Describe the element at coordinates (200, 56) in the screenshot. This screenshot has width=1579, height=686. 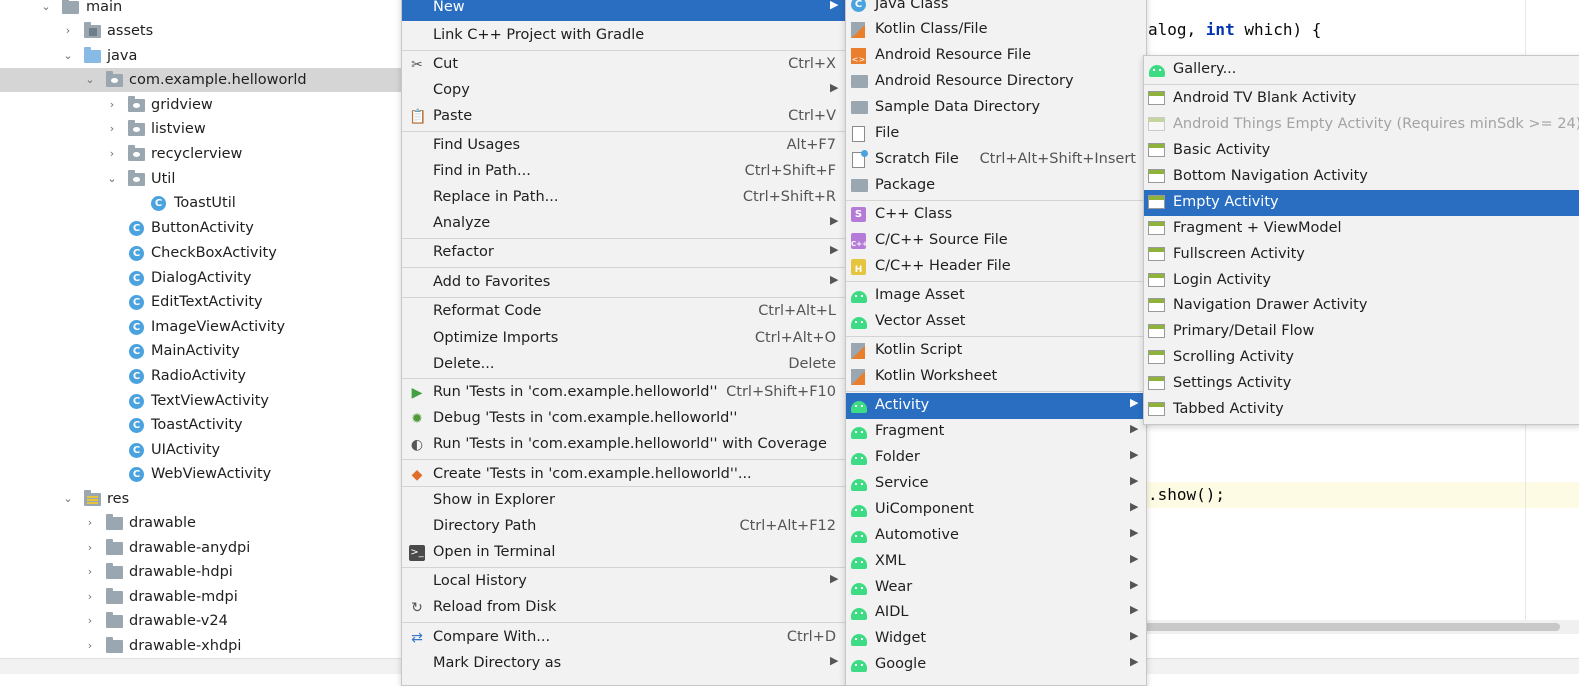
I see `tree-row-java: ⌄ java` at that location.